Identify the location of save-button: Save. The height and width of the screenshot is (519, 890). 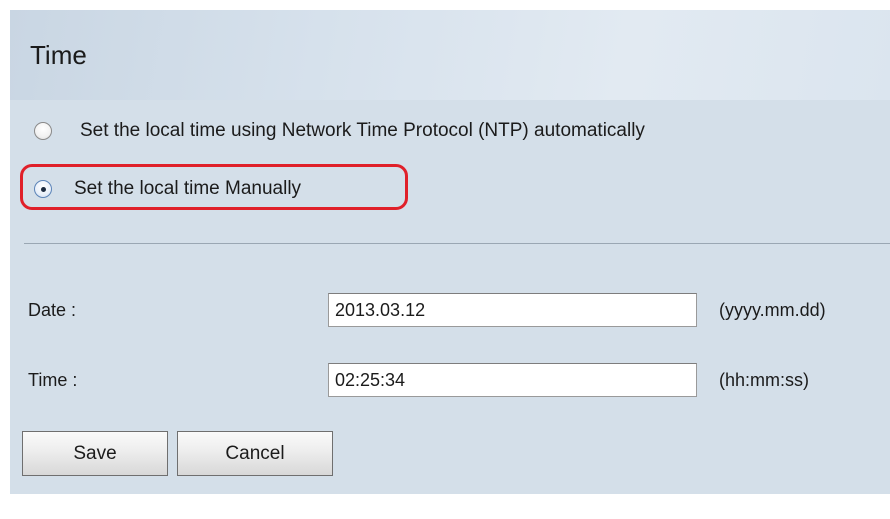
(95, 453).